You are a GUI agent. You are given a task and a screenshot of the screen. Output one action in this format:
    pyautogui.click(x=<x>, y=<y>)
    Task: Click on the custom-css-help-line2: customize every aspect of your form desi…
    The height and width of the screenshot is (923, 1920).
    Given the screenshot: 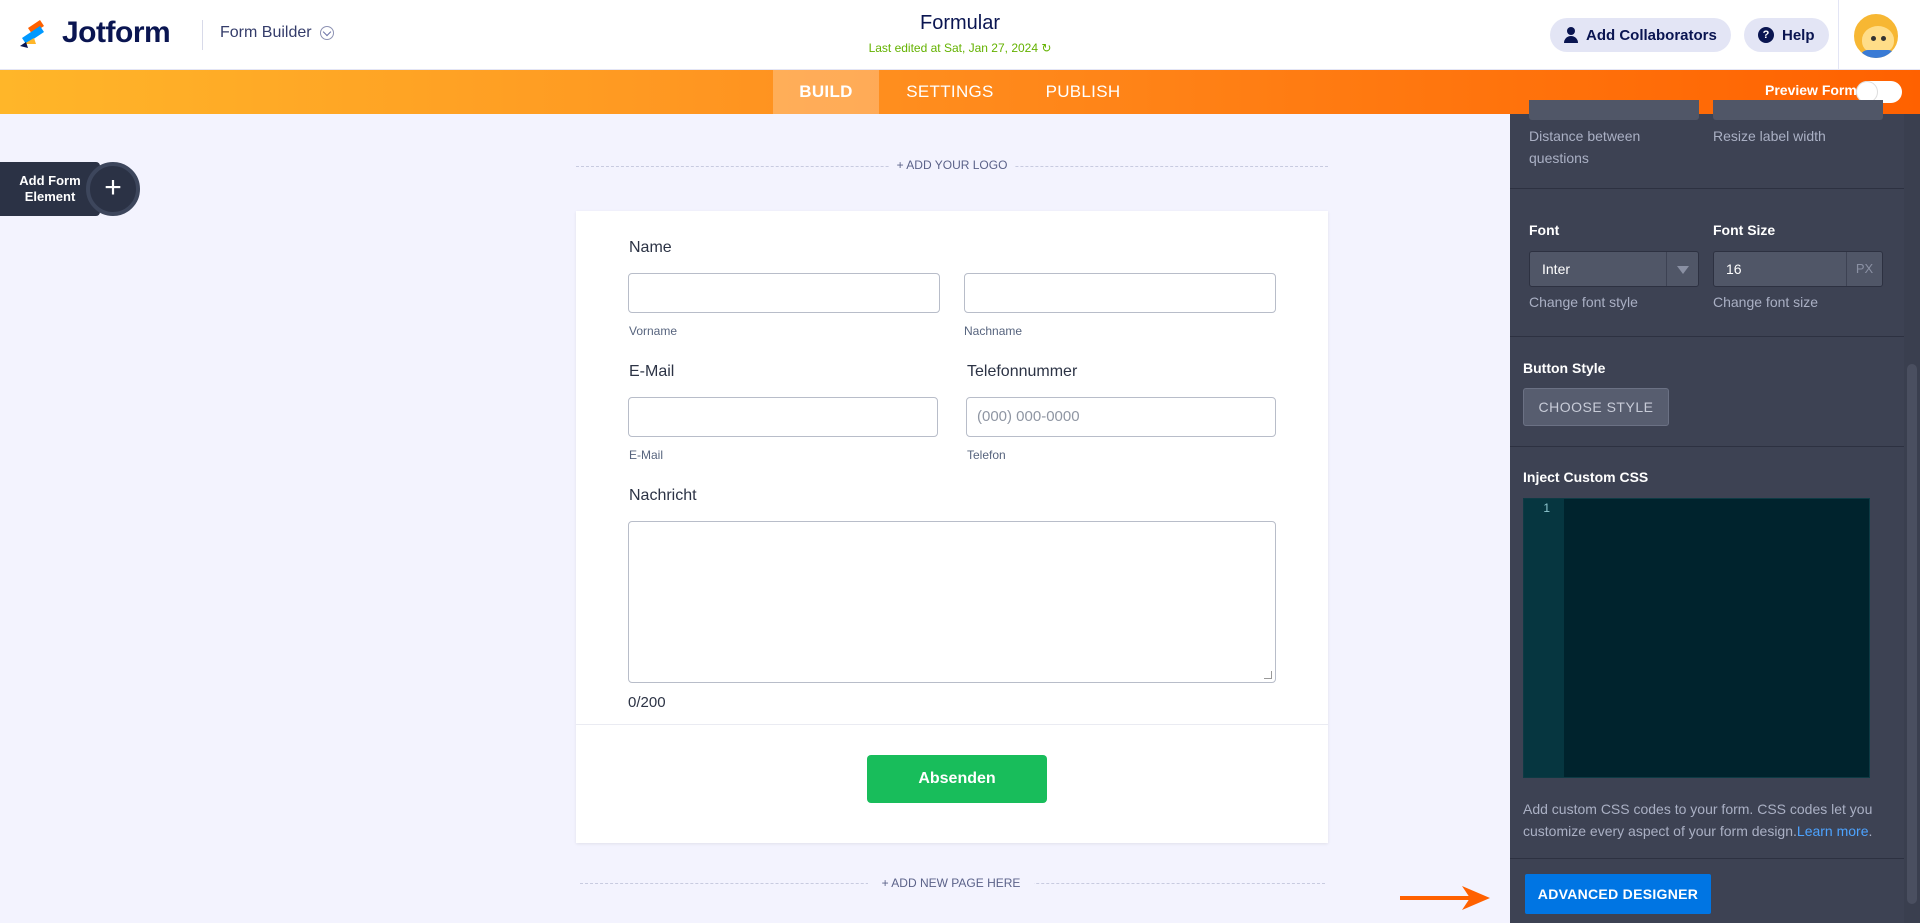 What is the action you would take?
    pyautogui.click(x=1708, y=831)
    